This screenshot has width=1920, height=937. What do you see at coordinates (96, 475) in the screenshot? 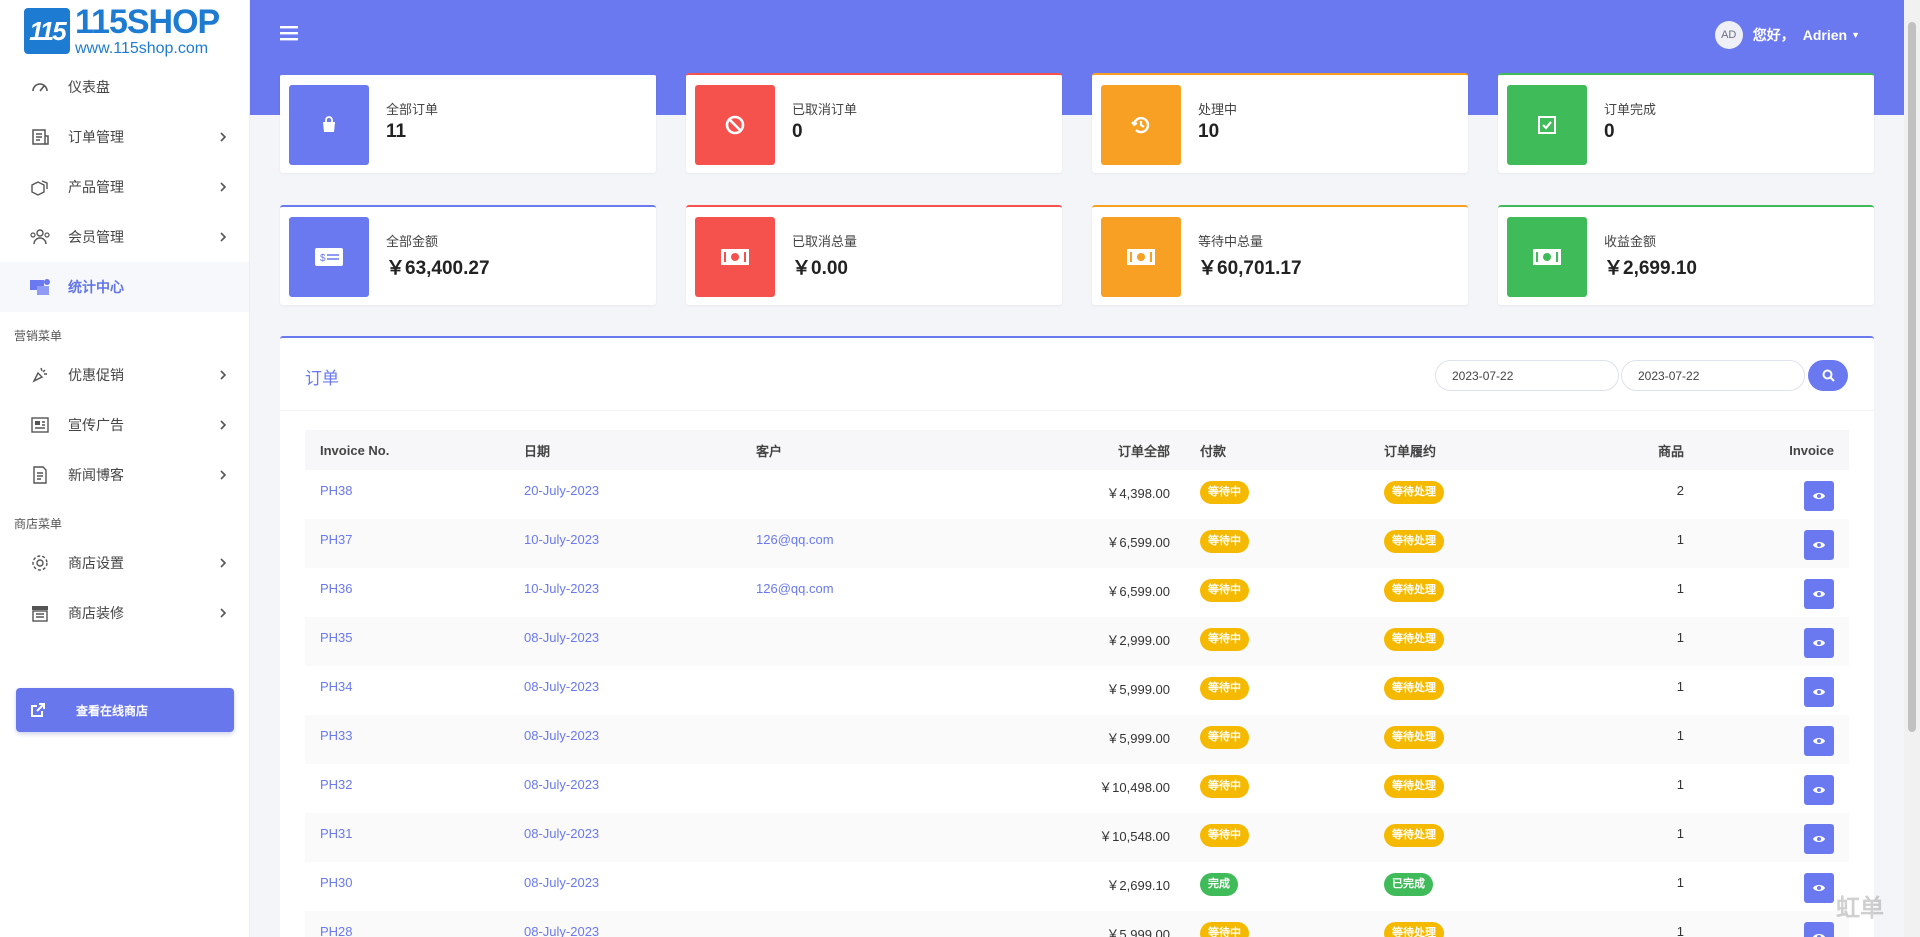
I see `sidebar-item-label: 新闻博客` at bounding box center [96, 475].